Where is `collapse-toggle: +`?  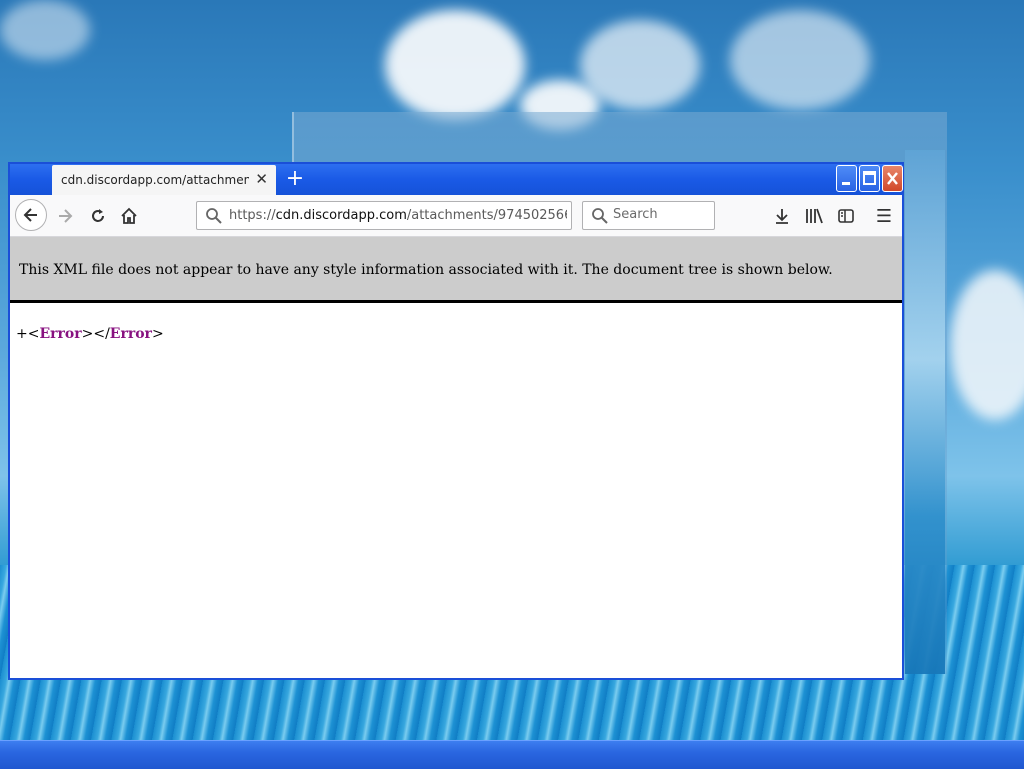 collapse-toggle: + is located at coordinates (22, 334).